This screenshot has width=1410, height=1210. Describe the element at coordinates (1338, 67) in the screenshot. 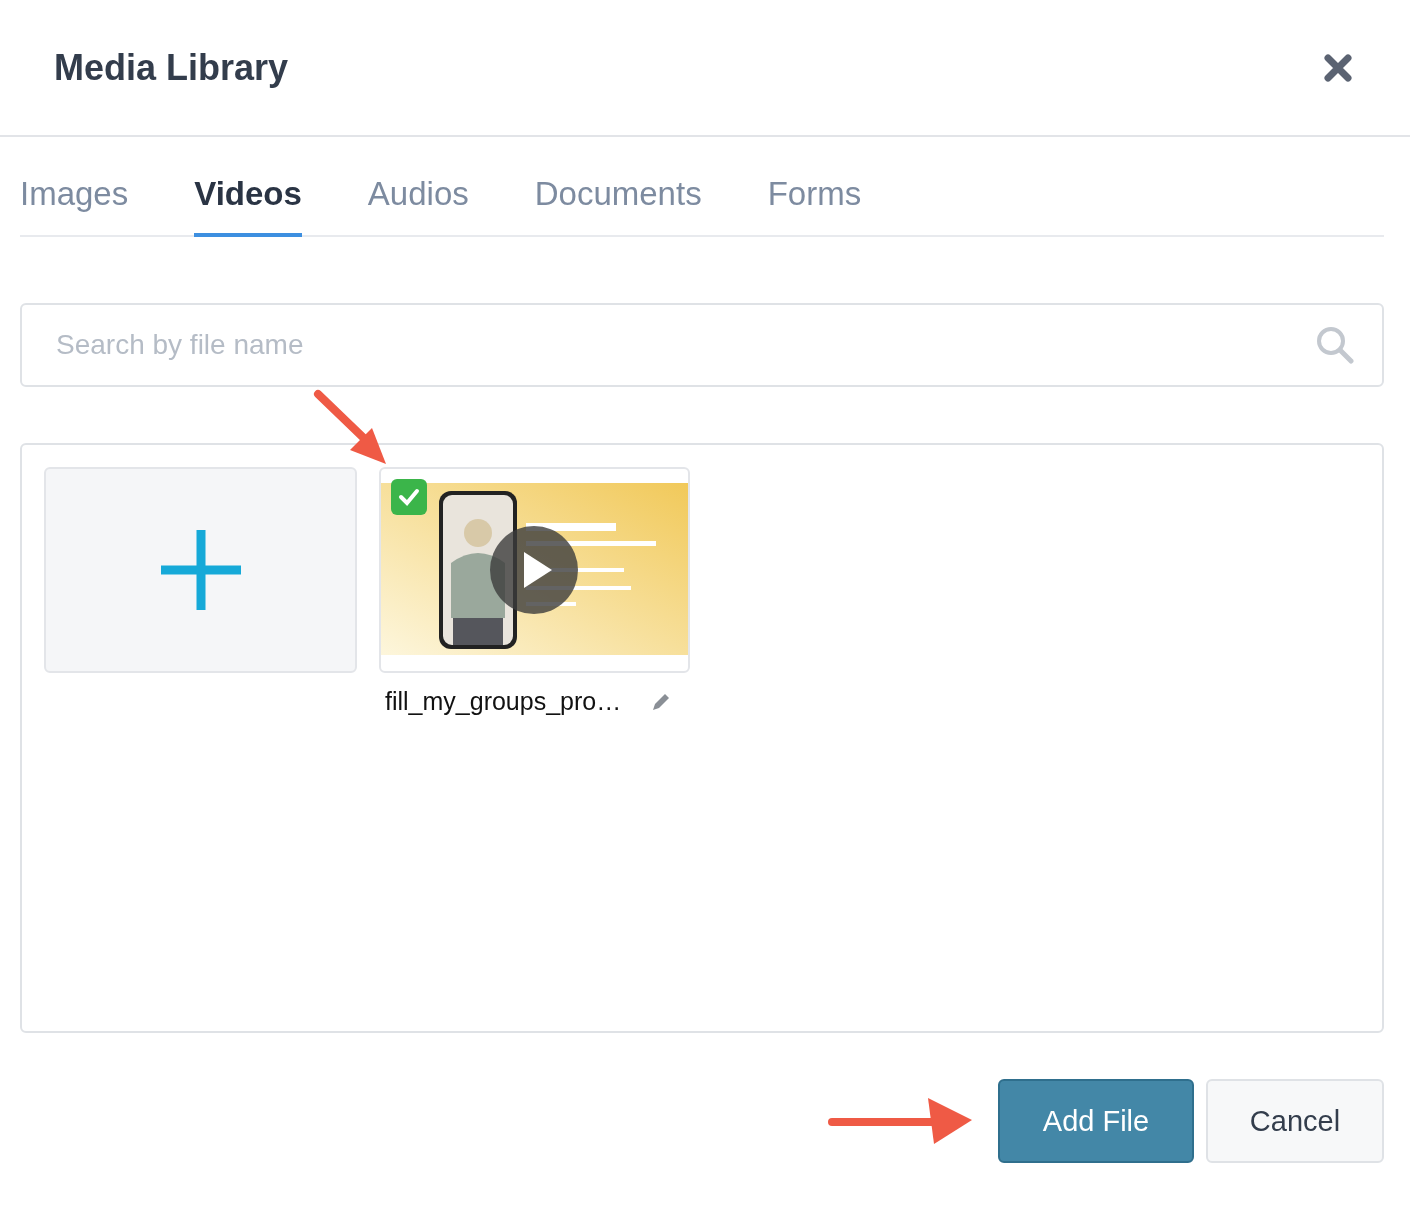

I see `close-button` at that location.